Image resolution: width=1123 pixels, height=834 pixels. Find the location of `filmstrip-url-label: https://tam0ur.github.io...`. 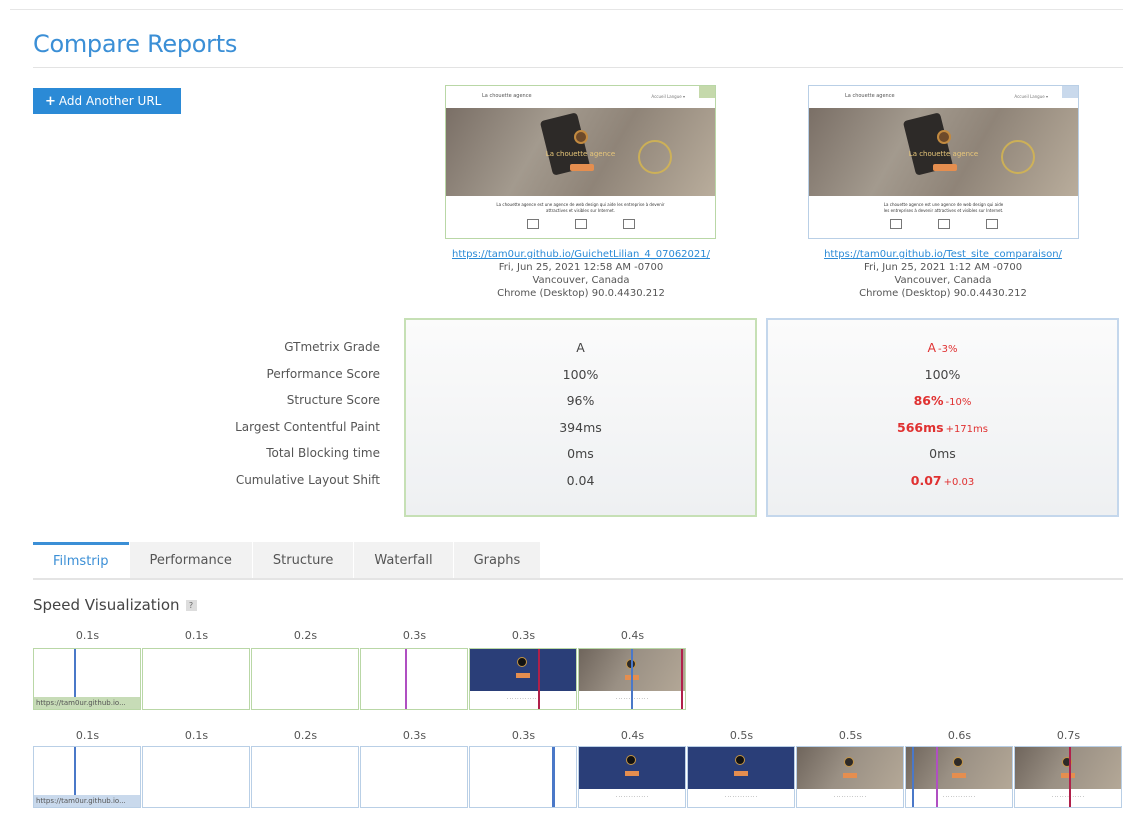

filmstrip-url-label: https://tam0ur.github.io... is located at coordinates (87, 801).